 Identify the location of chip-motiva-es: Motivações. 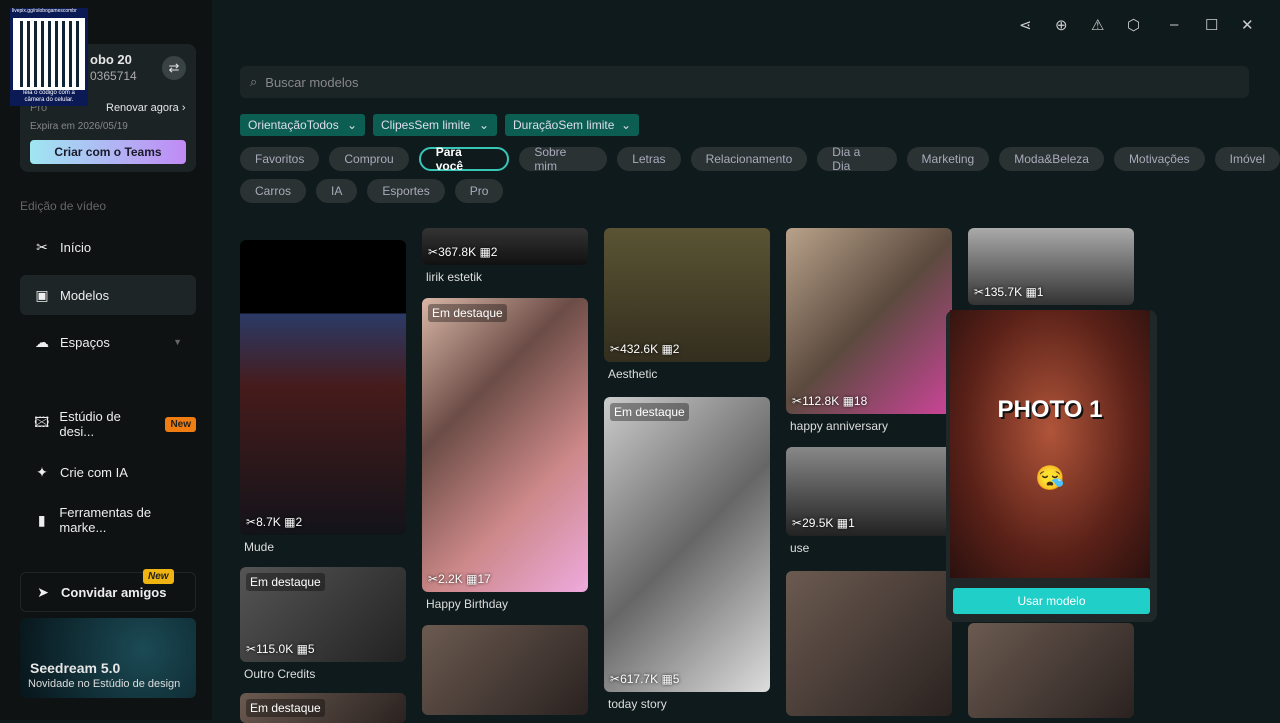
(1159, 159).